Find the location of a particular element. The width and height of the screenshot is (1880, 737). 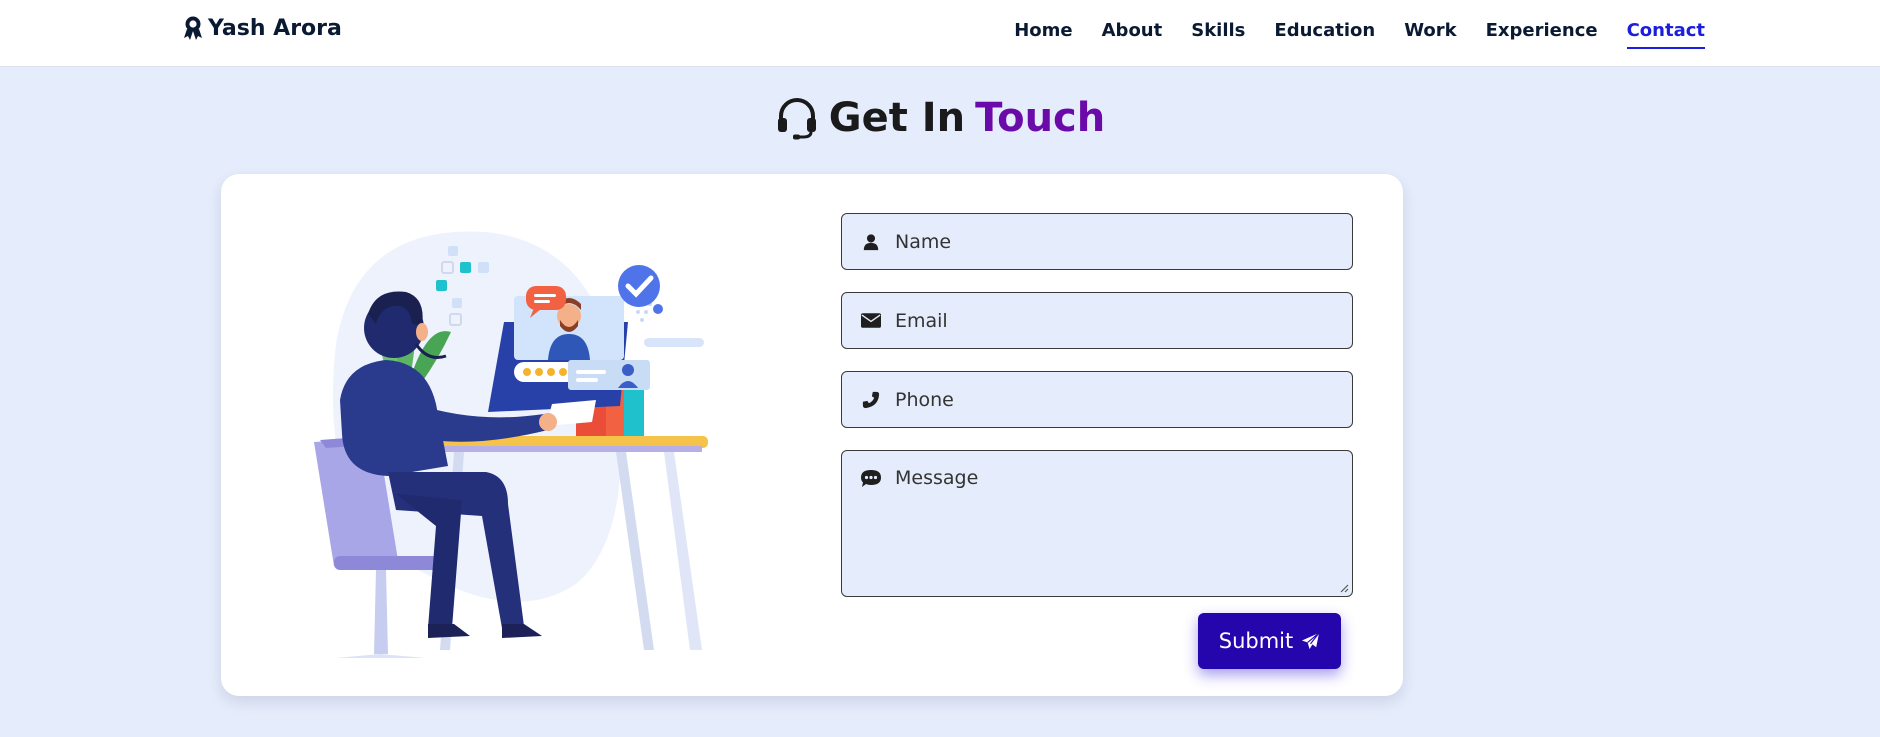

phone-icon is located at coordinates (871, 400).